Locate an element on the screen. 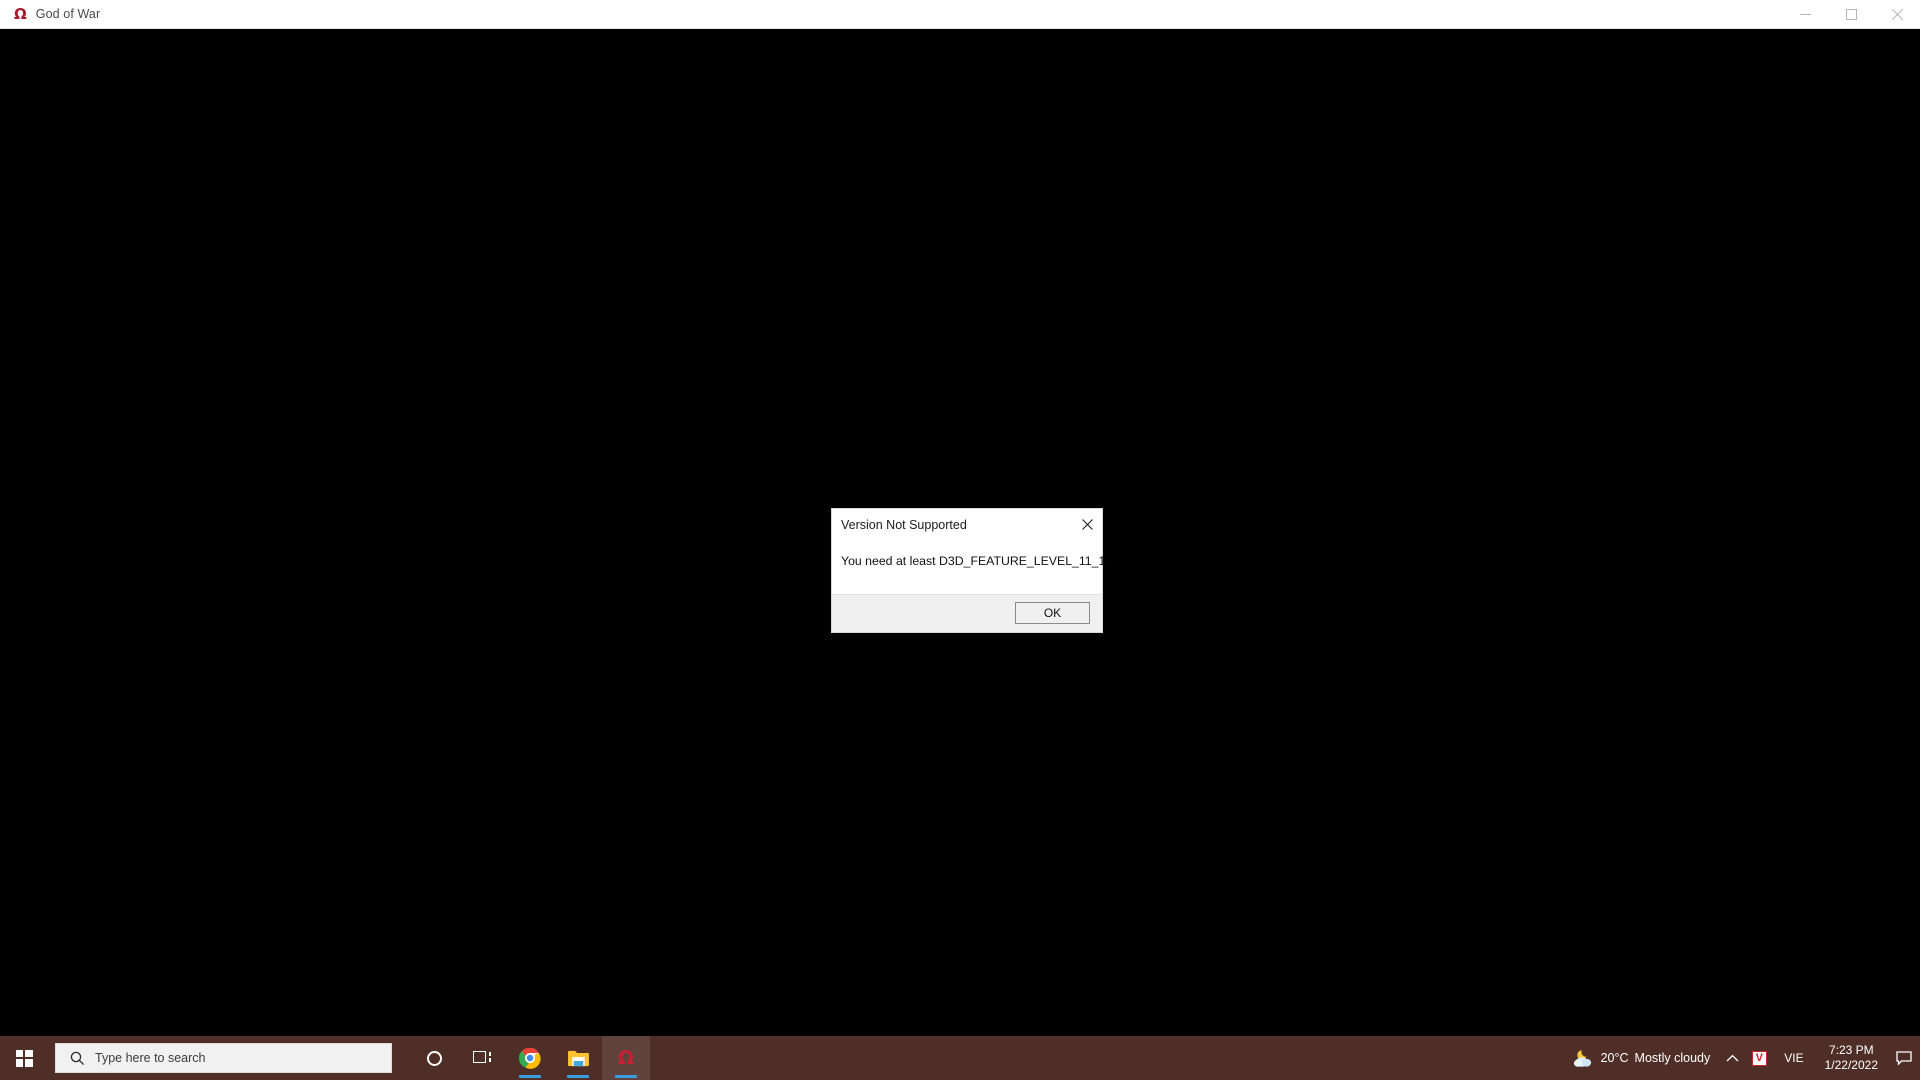 This screenshot has width=1920, height=1080. cortana-circle-icon is located at coordinates (434, 1058).